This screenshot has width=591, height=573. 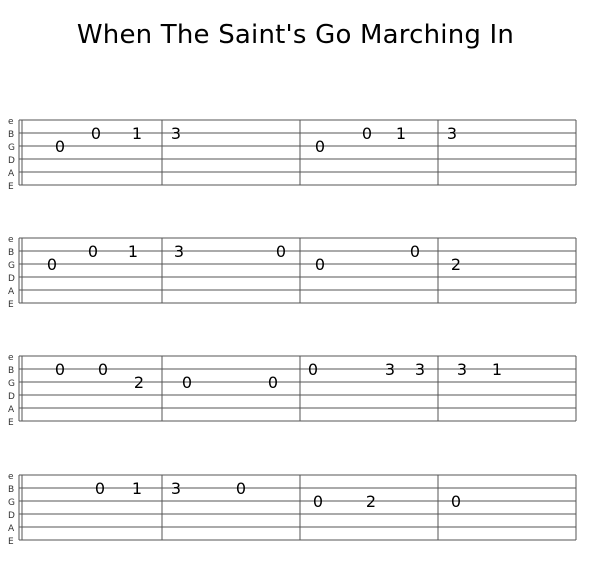 I want to click on tab-staff: eBGDAE 0 1 3 0 0 2 0, so click(x=292, y=509).